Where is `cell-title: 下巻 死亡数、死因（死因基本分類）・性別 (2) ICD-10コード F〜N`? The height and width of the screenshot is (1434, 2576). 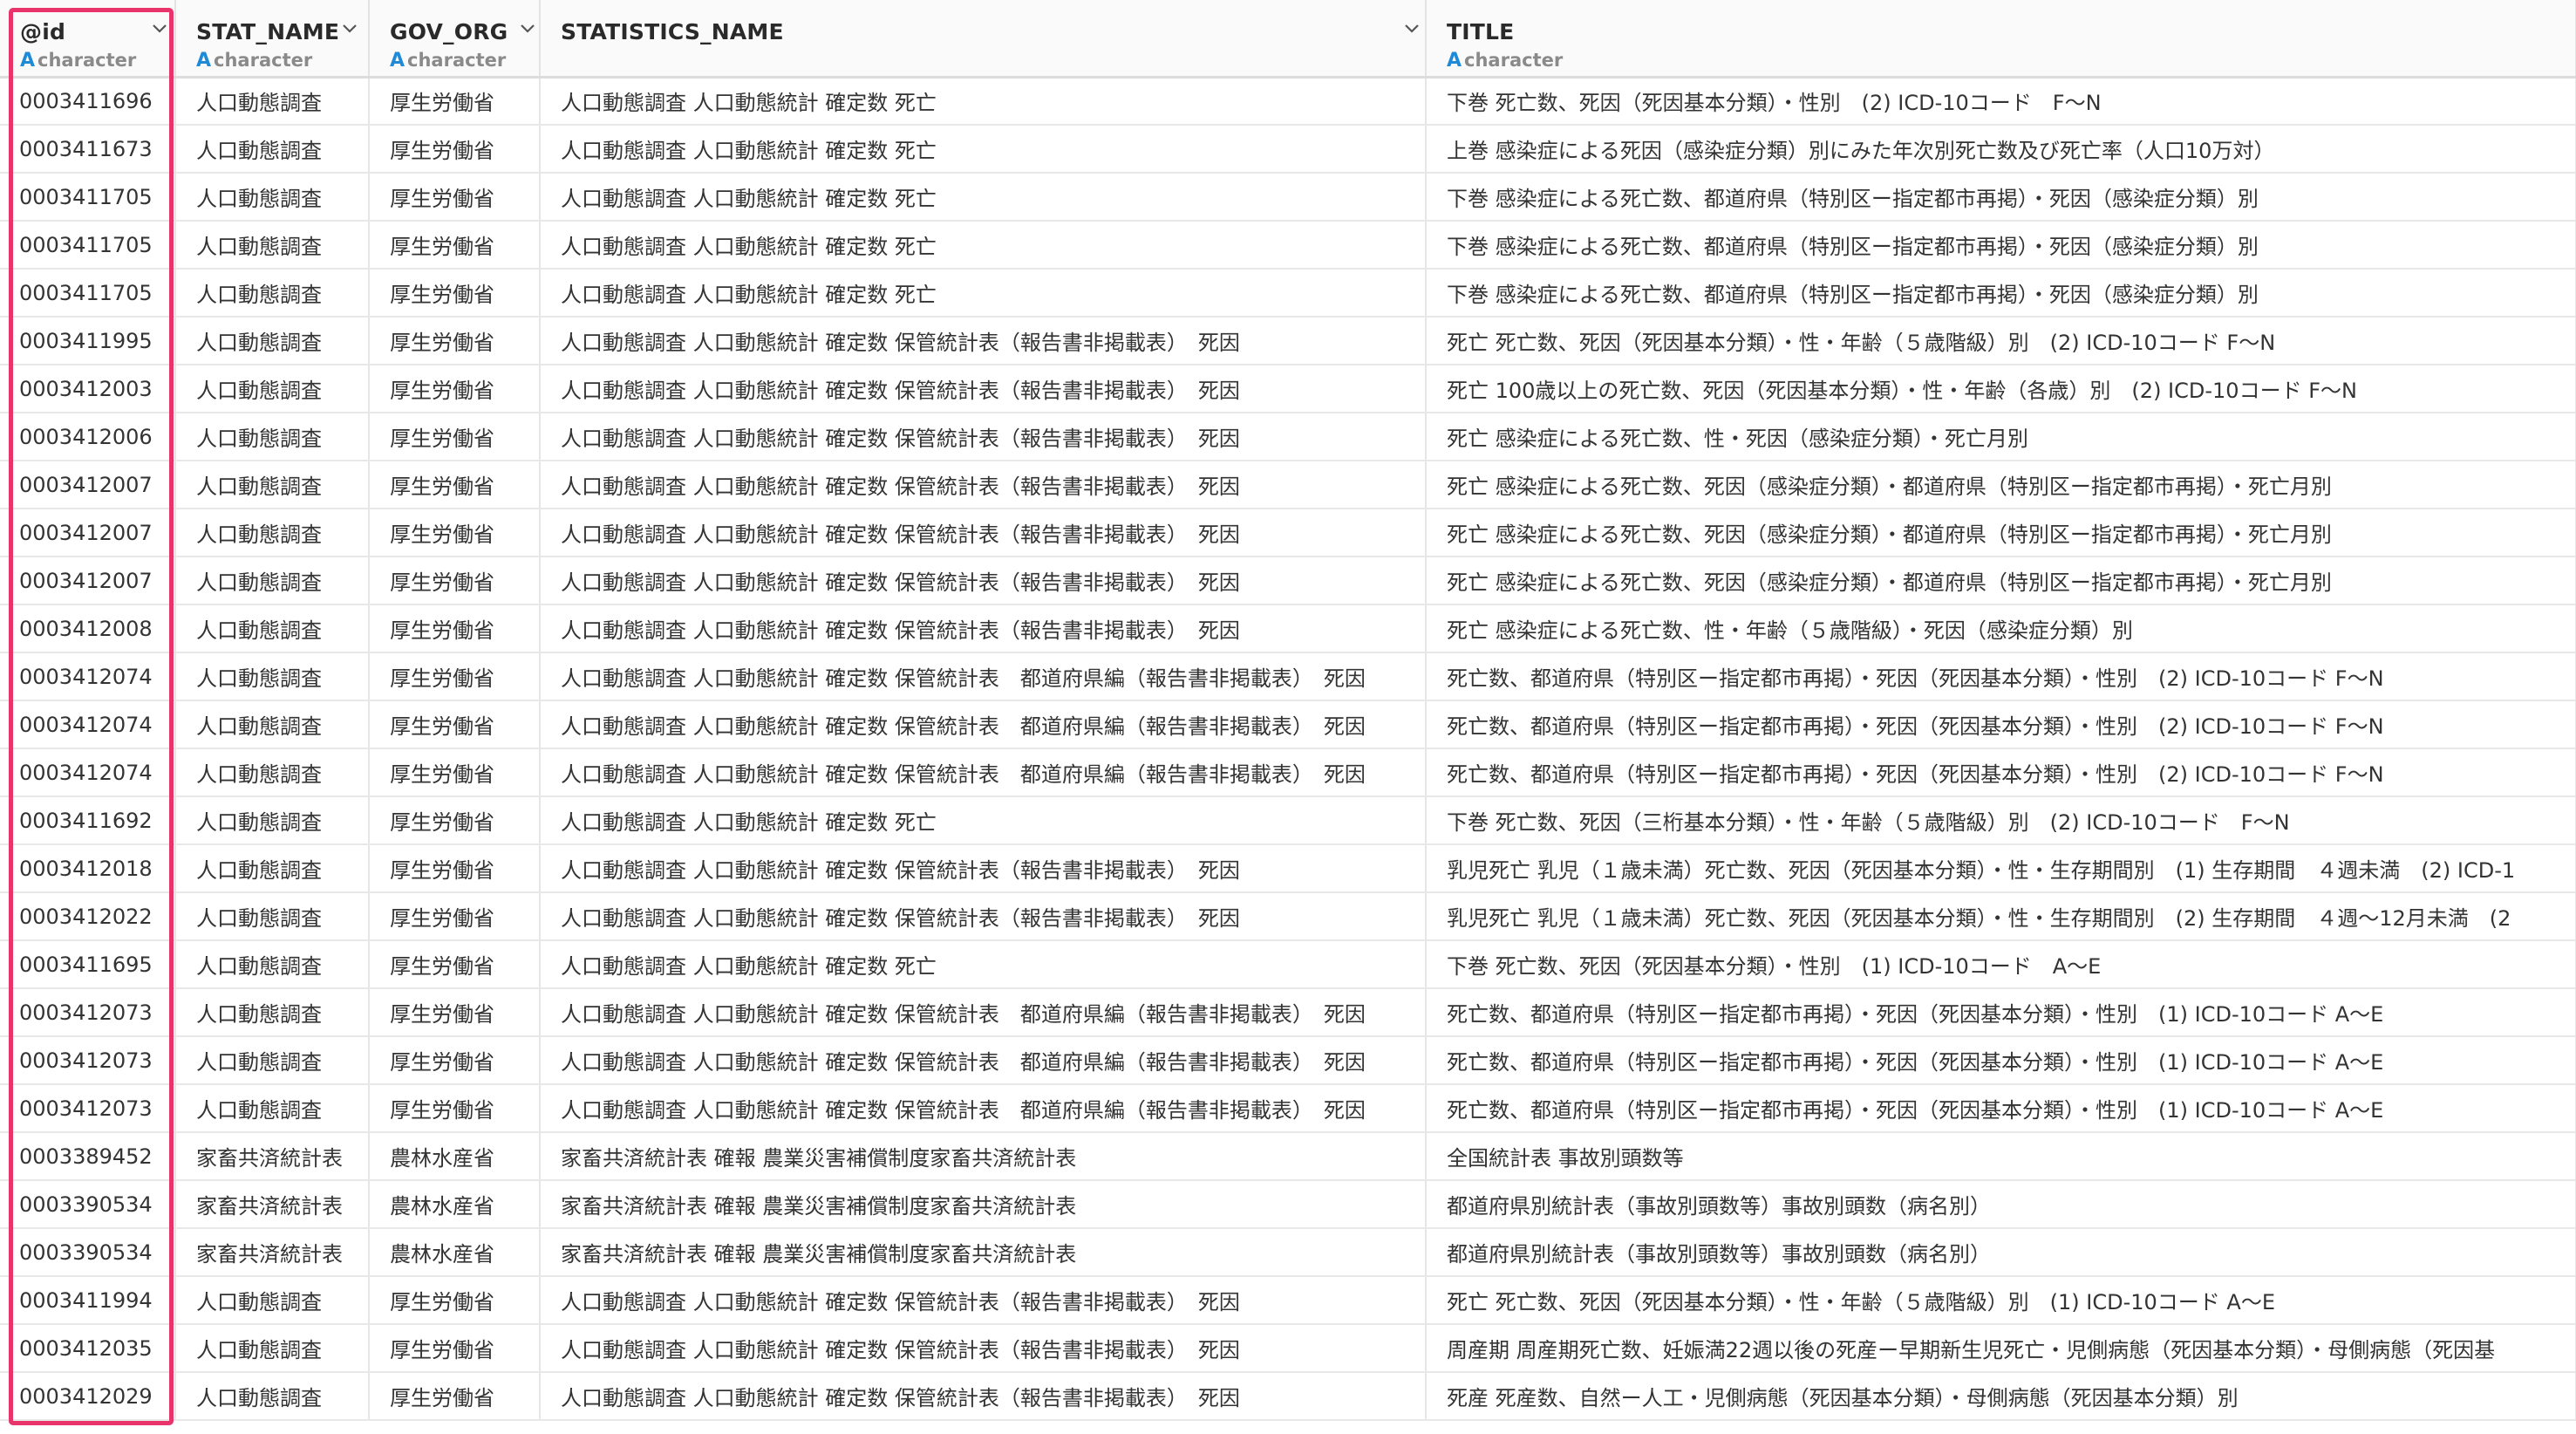 cell-title: 下巻 死亡数、死因（死因基本分類）・性別 (2) ICD-10コード F〜N is located at coordinates (2001, 101).